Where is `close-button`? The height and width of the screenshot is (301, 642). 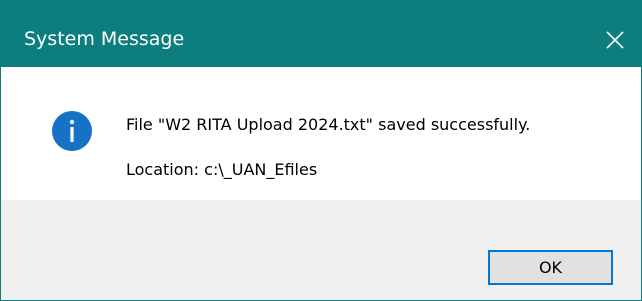
close-button is located at coordinates (618, 33).